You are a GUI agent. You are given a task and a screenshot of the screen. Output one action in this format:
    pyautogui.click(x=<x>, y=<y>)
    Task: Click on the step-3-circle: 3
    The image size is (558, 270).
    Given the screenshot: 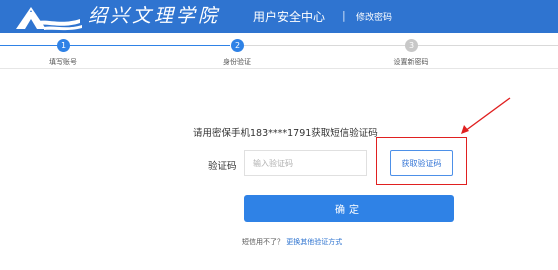 What is the action you would take?
    pyautogui.click(x=411, y=45)
    